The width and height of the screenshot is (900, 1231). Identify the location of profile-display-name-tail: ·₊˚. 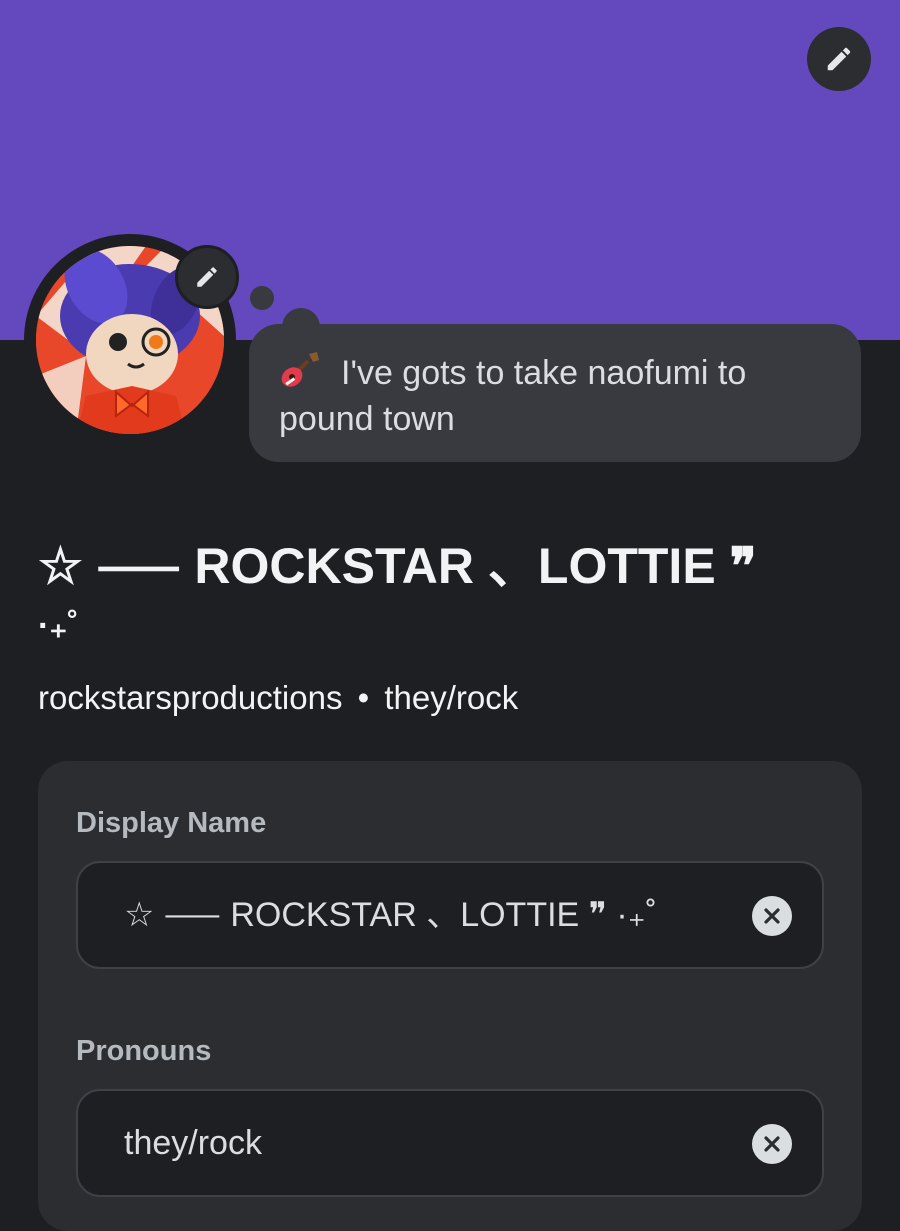
(58, 626).